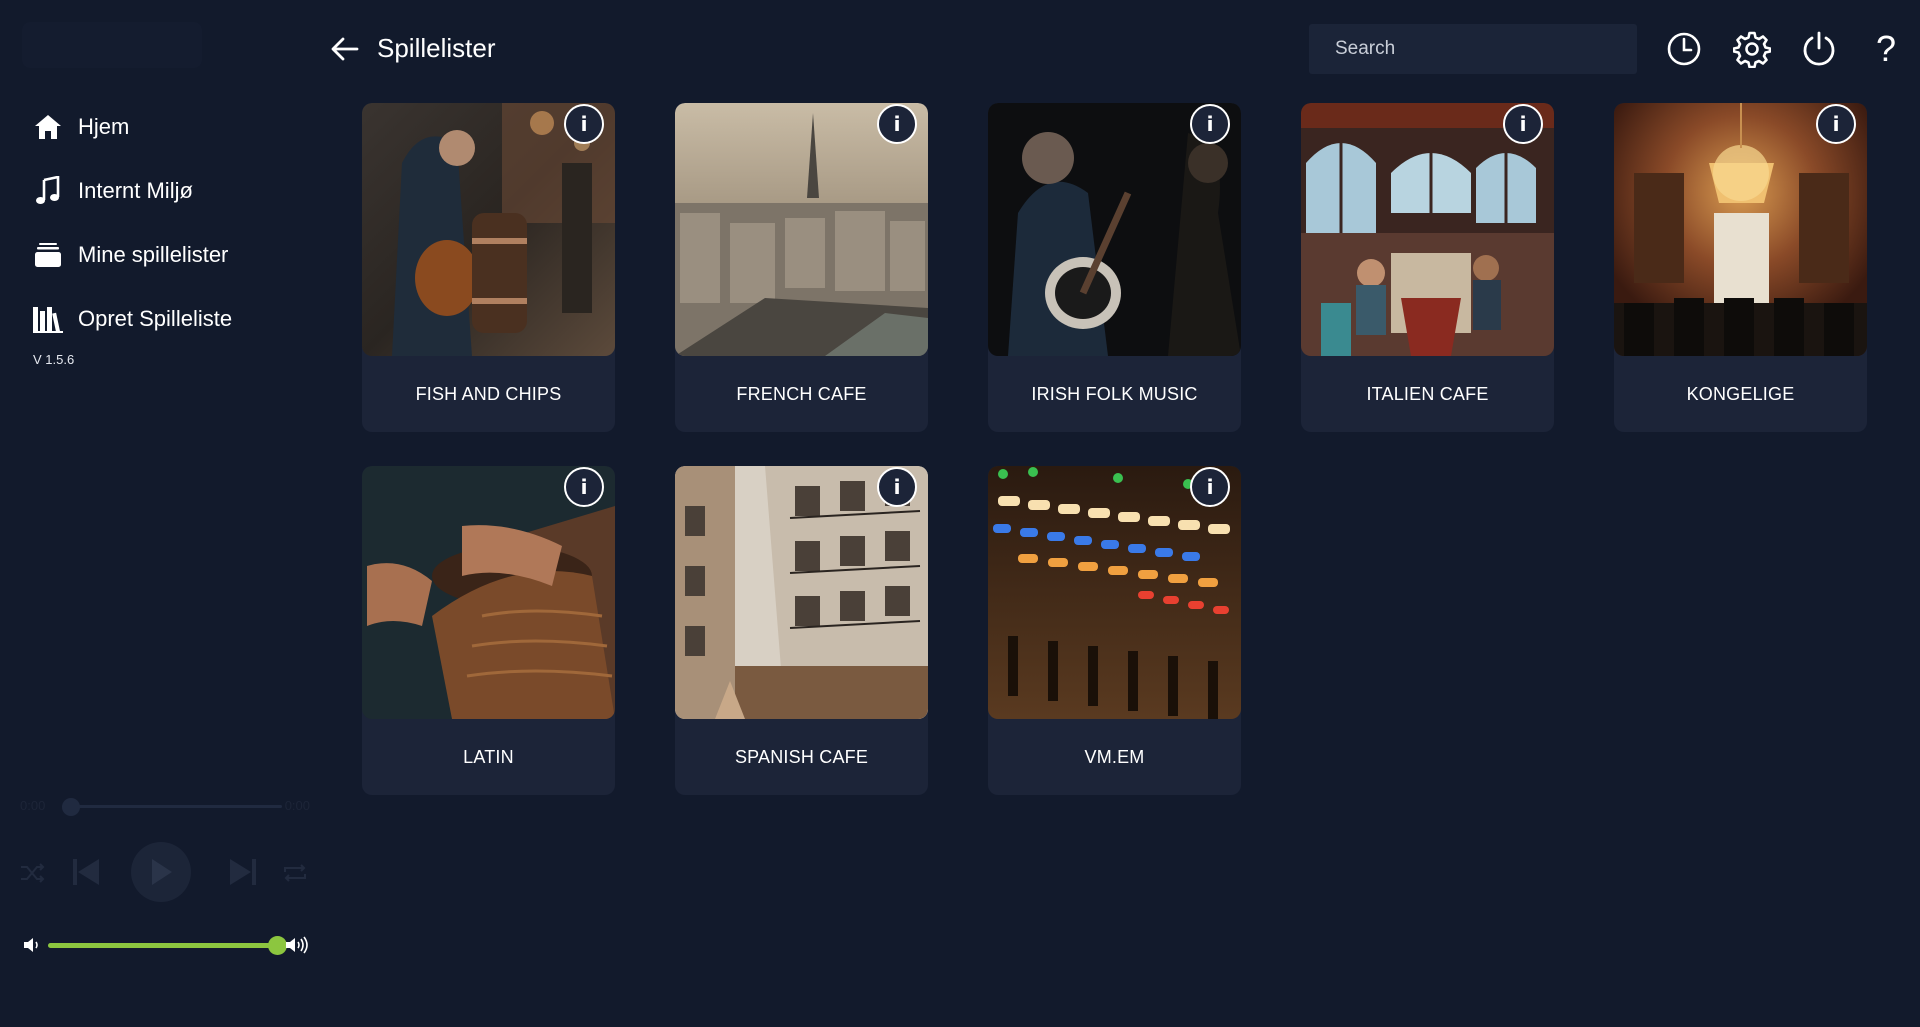  Describe the element at coordinates (1740, 267) in the screenshot. I see `playlist-card: i KONGELIGE` at that location.